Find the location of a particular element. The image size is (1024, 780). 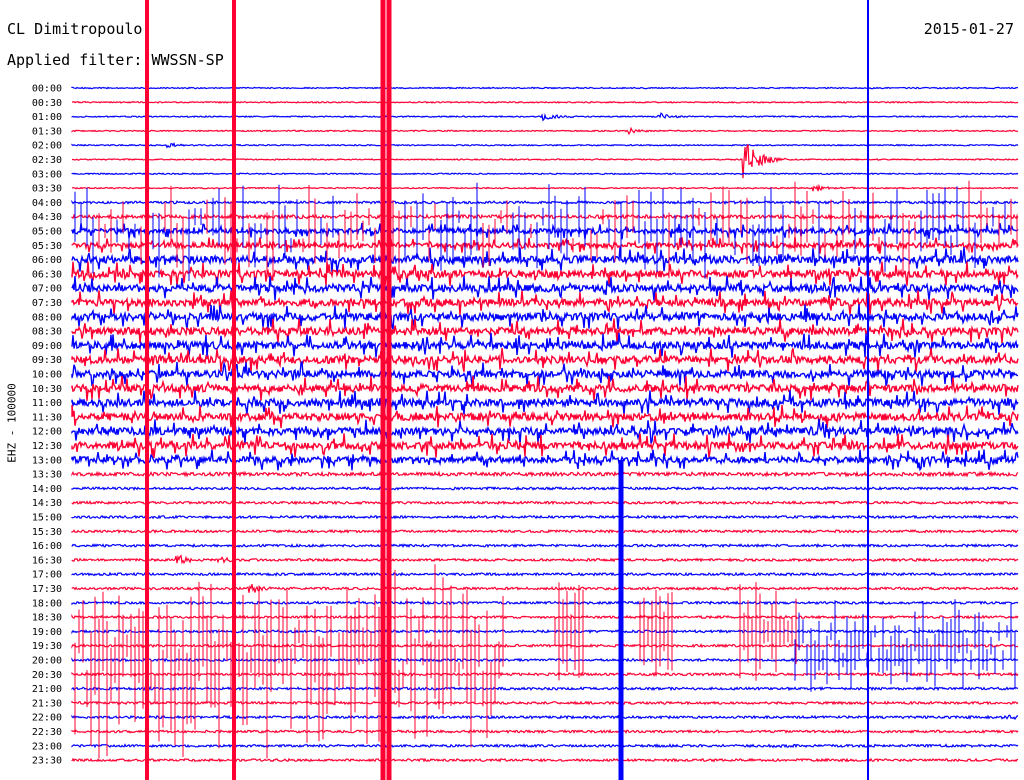

time-tick-label: 03:30 is located at coordinates (47, 189).